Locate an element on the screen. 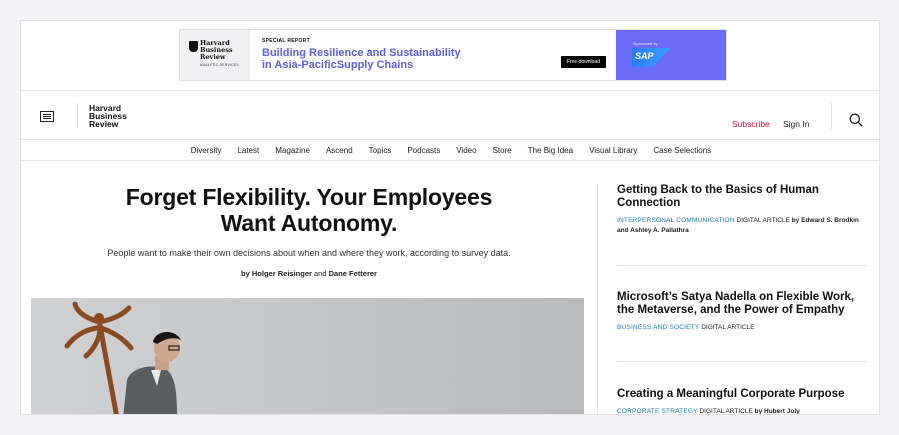 The image size is (899, 435). nav-item-diversity: Diversity is located at coordinates (206, 150).